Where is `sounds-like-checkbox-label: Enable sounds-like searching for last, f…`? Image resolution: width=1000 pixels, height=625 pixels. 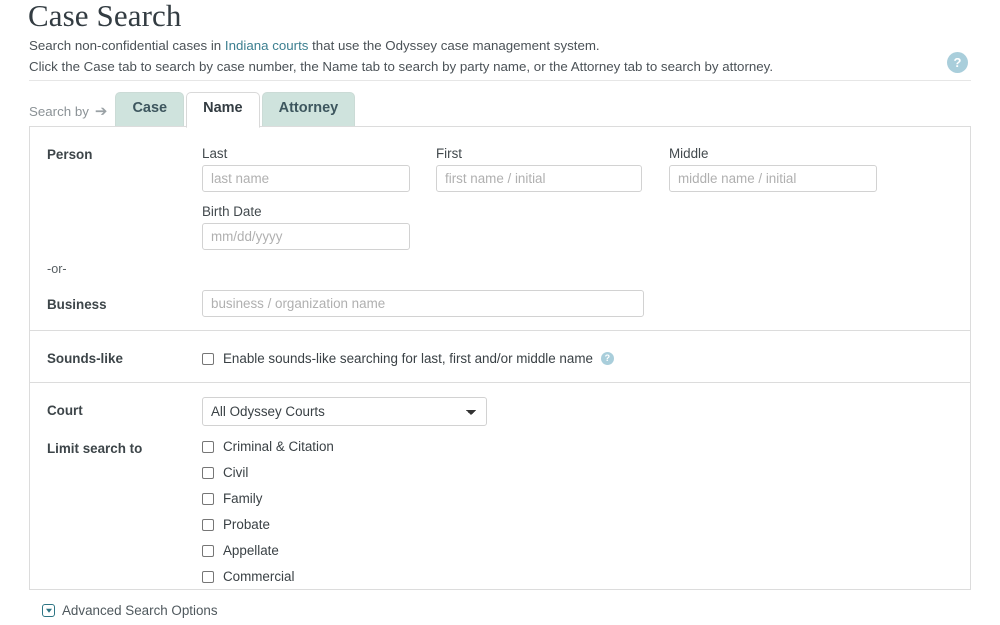 sounds-like-checkbox-label: Enable sounds-like searching for last, f… is located at coordinates (408, 358).